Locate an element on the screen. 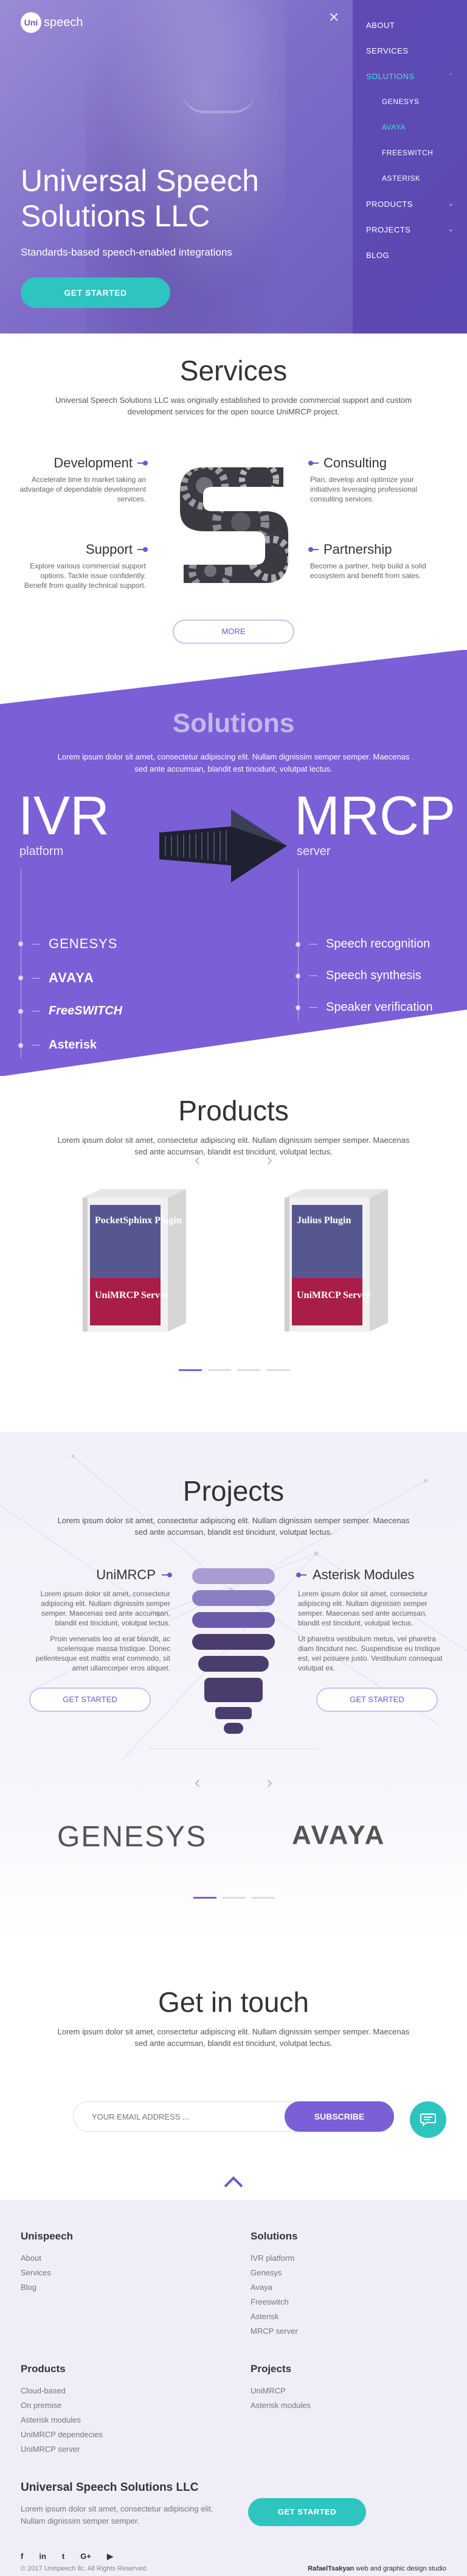 The width and height of the screenshot is (467, 2576). logo: Uni speech is located at coordinates (52, 22).